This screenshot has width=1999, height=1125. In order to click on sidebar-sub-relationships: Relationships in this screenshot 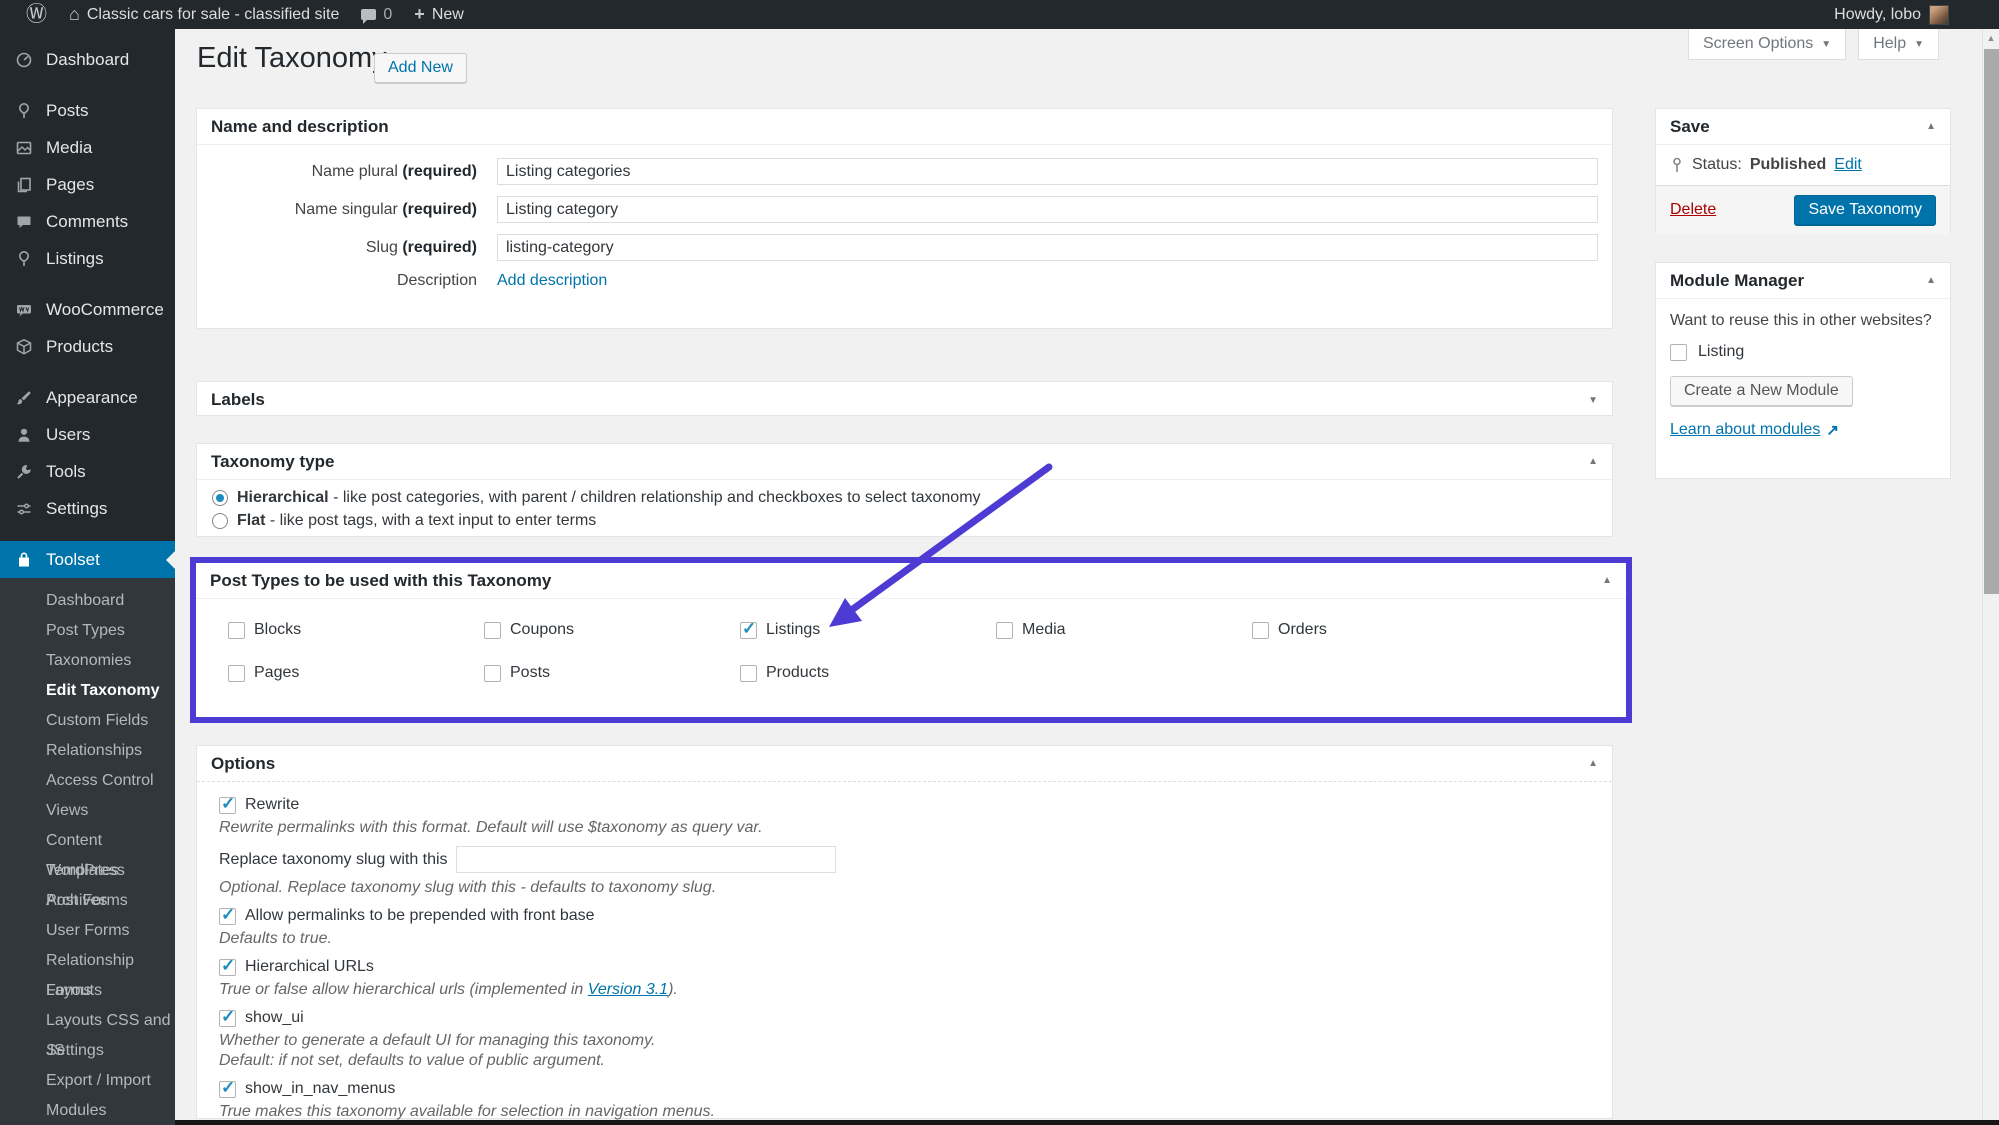, I will do `click(87, 751)`.